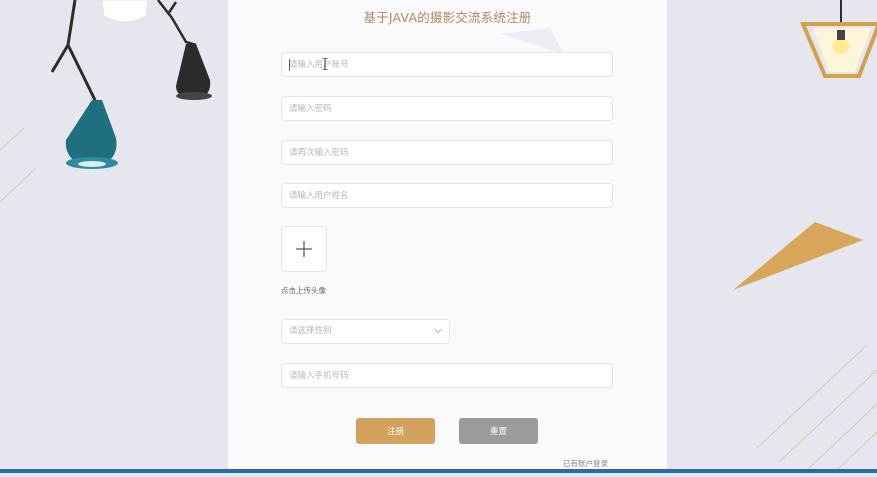  I want to click on confirm-password-field, so click(447, 152).